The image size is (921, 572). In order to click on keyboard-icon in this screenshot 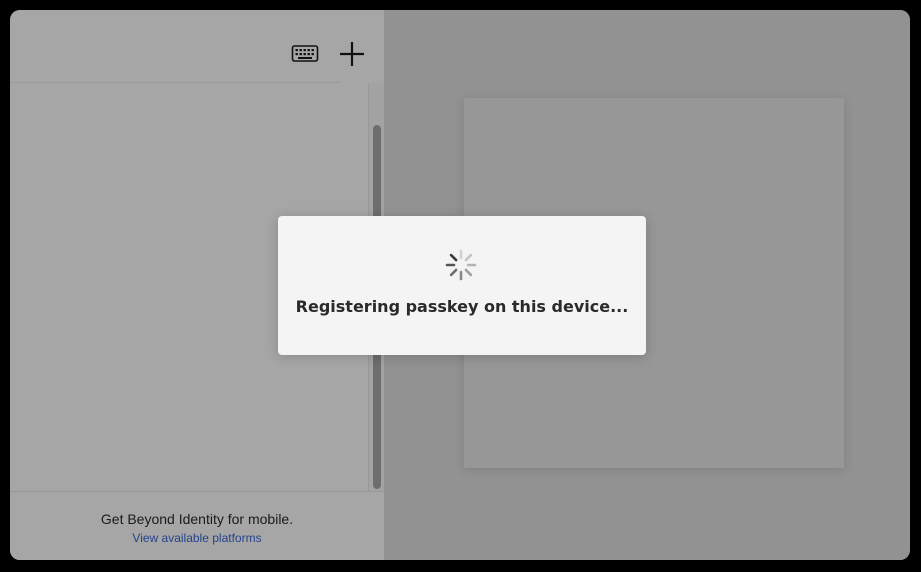, I will do `click(305, 54)`.